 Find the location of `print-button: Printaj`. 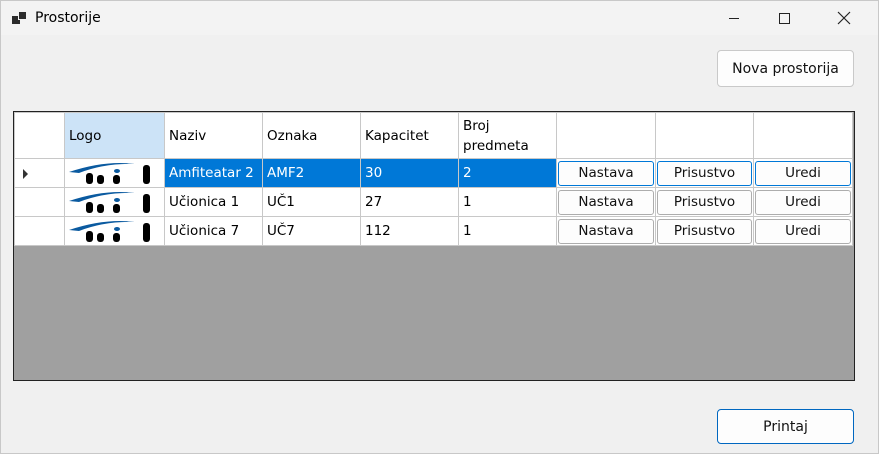

print-button: Printaj is located at coordinates (785, 426).